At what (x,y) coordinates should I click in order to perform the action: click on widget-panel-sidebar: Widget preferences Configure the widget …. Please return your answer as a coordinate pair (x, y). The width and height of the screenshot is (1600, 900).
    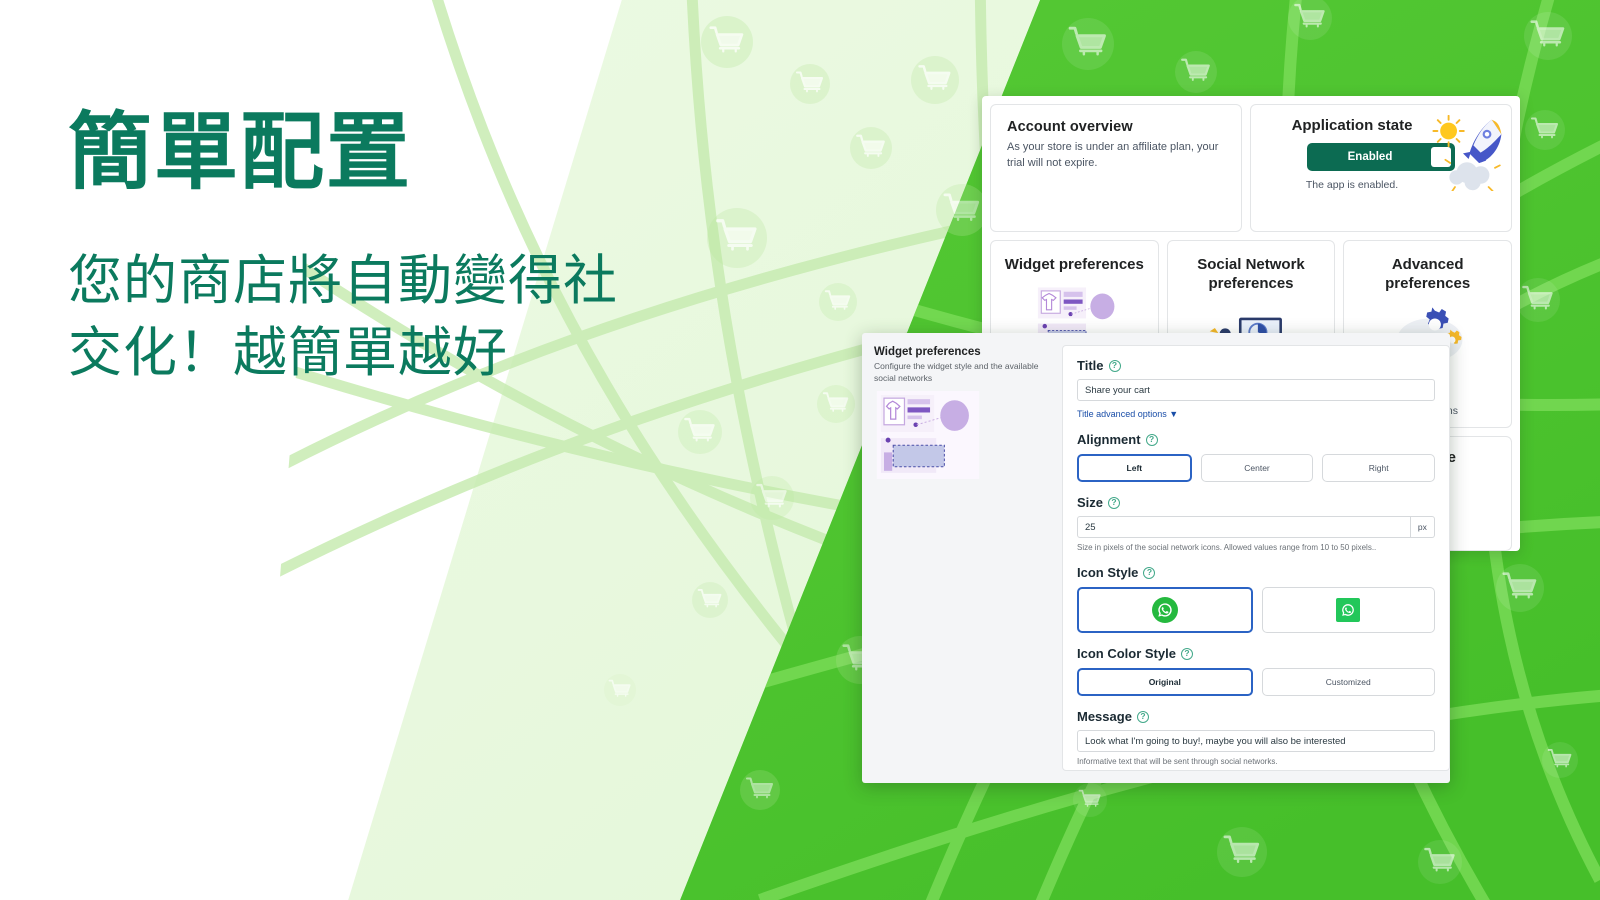
    Looking at the image, I should click on (962, 558).